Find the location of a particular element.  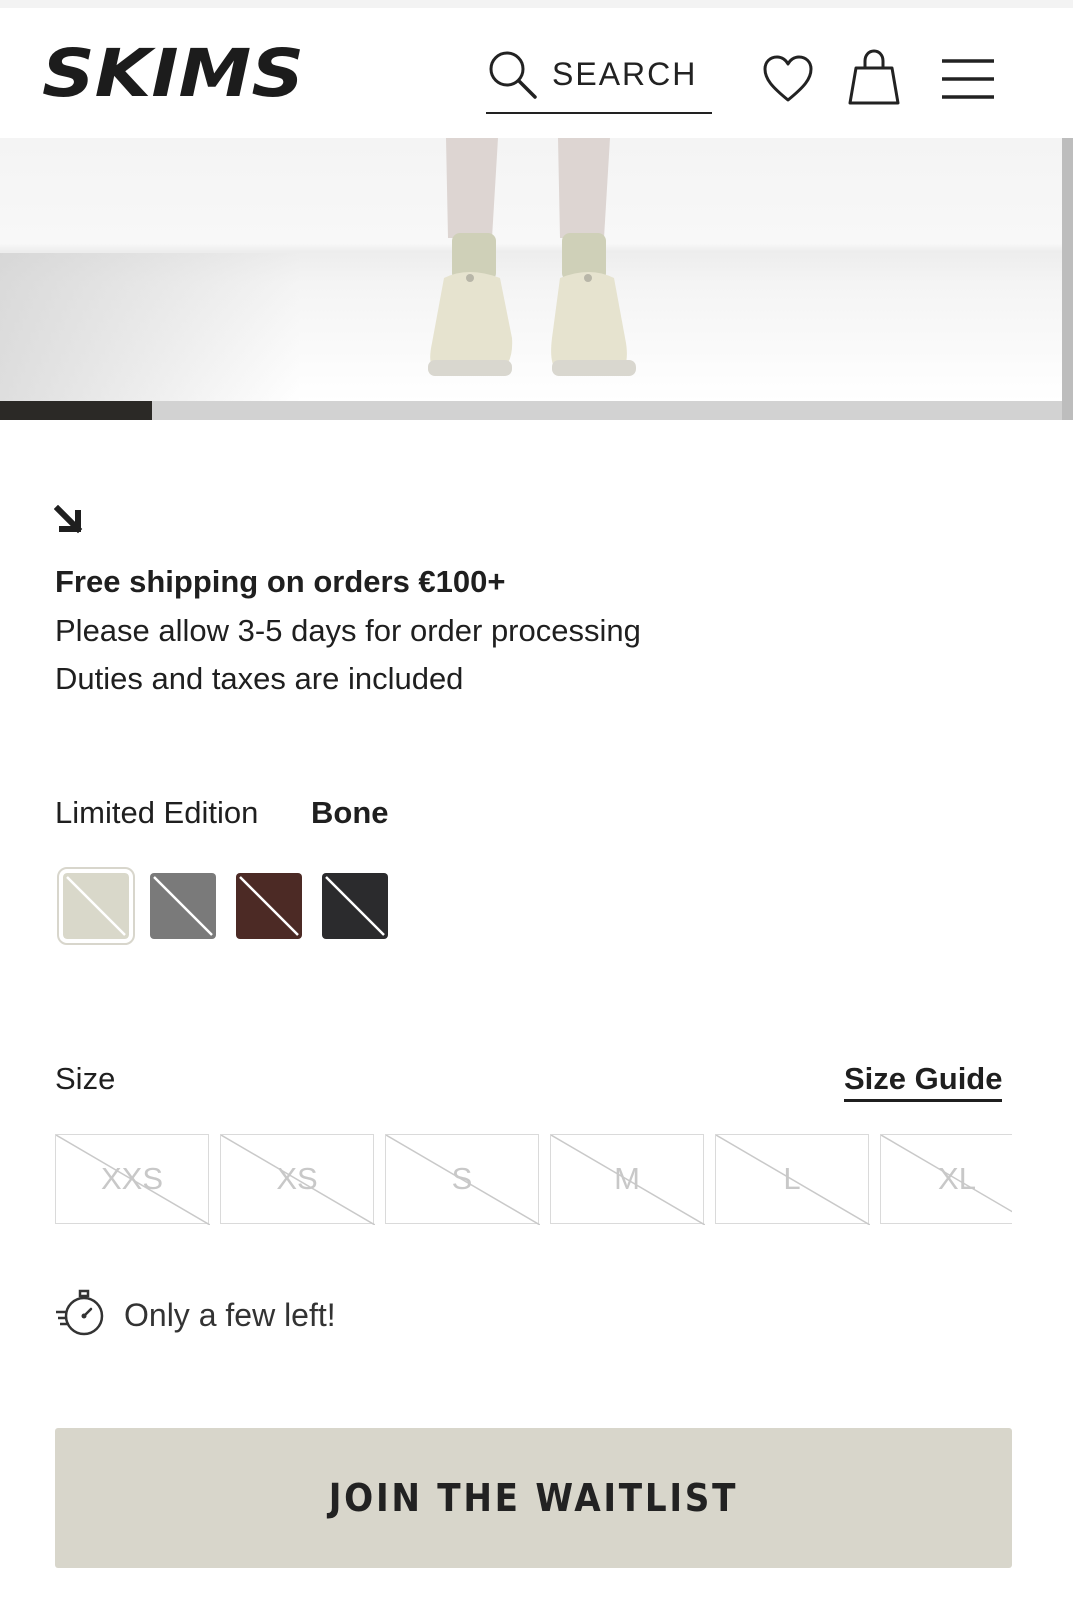

search-bar: SEARCH is located at coordinates (599, 76).